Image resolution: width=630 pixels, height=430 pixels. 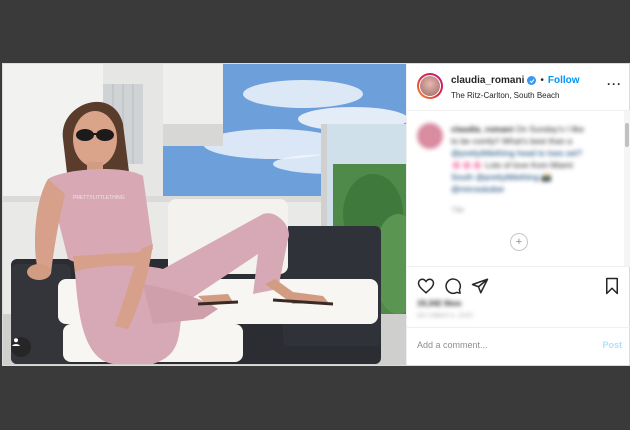 What do you see at coordinates (505, 95) in the screenshot?
I see `location-link: The Ritz-Carlton, South Beach` at bounding box center [505, 95].